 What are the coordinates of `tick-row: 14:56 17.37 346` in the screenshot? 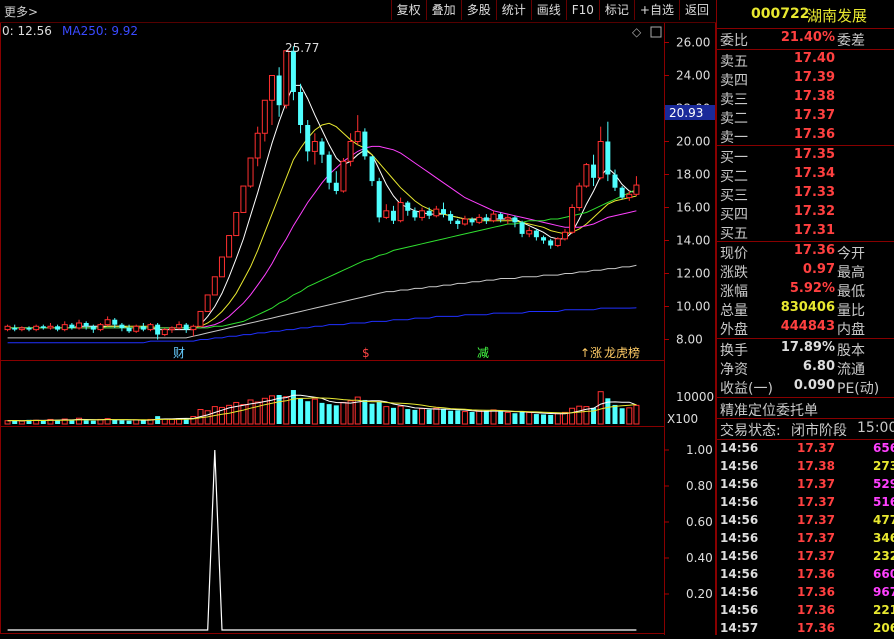 It's located at (806, 540).